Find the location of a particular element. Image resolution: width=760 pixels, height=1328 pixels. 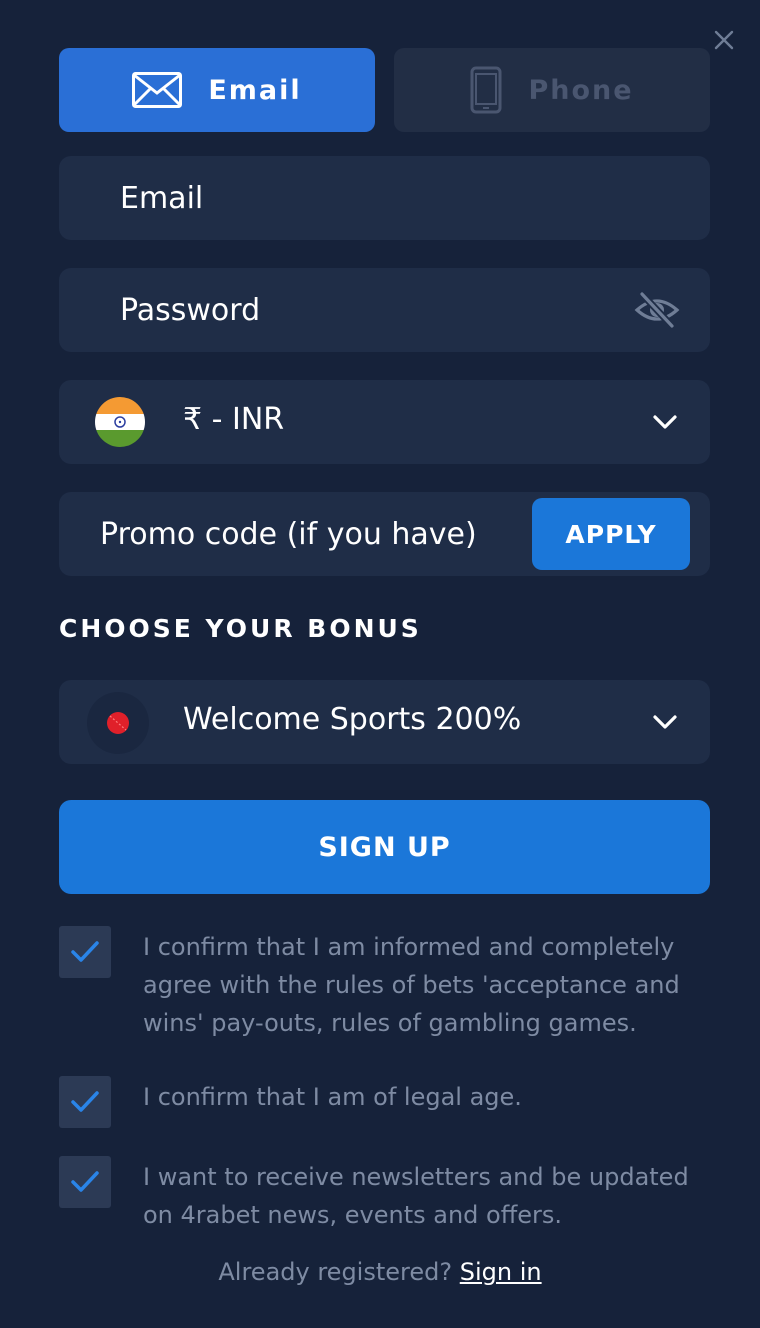

email-placeholder: Email is located at coordinates (162, 198).